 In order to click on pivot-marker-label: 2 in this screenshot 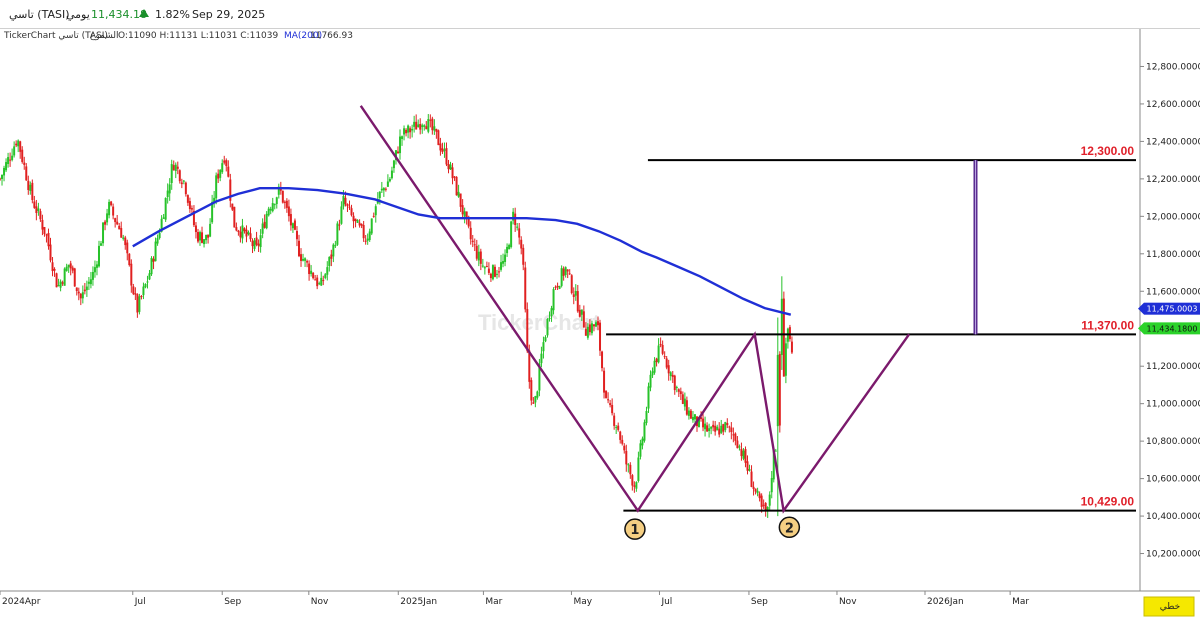, I will do `click(789, 528)`.